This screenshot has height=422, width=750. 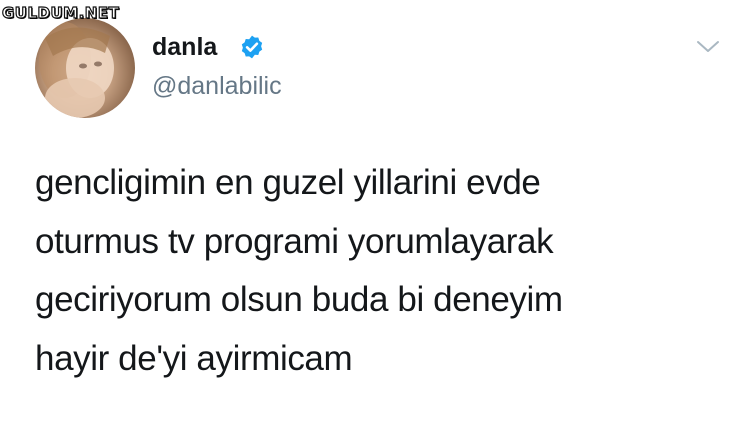 I want to click on tweet-line: oturmus tv programi yorumlayarak, so click(x=294, y=241).